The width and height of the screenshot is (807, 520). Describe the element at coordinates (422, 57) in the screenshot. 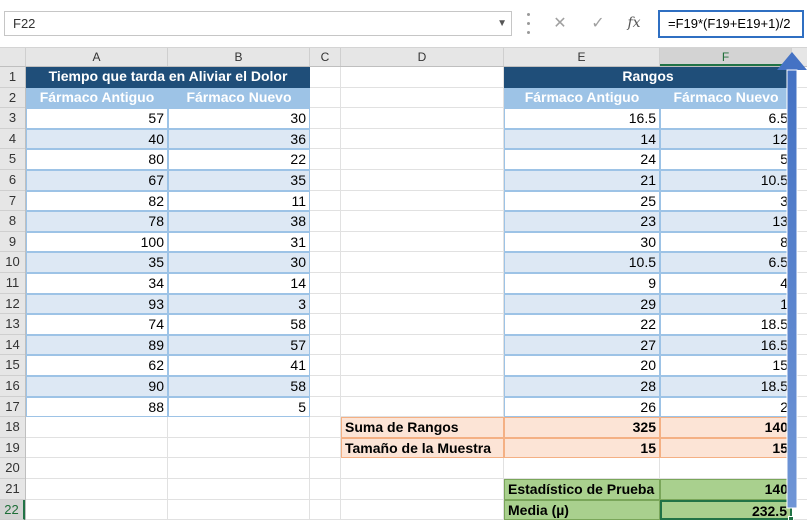

I see `column-header-d: D` at that location.